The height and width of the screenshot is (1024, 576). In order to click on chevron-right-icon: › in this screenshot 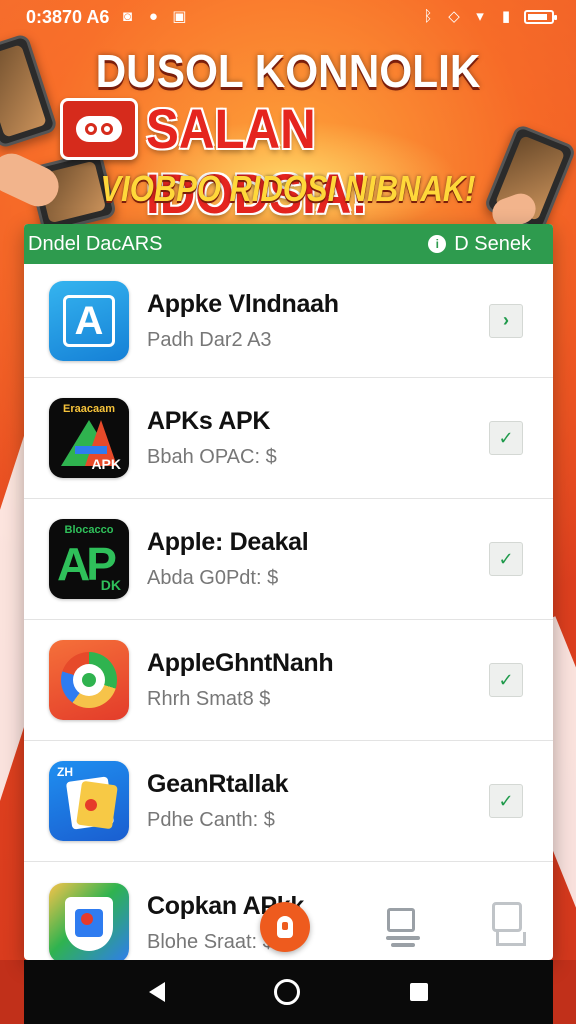, I will do `click(506, 320)`.